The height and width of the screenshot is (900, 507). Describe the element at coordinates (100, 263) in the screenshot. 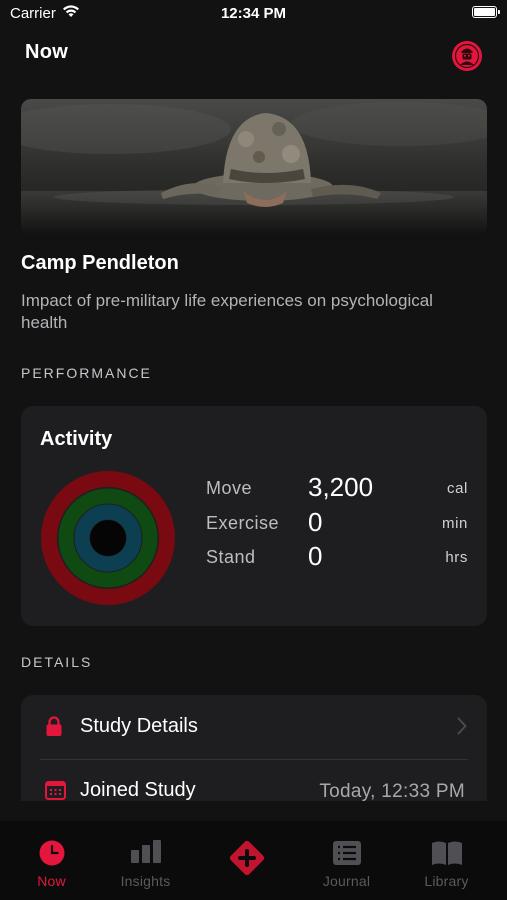

I see `study-title: Camp Pendleton` at that location.